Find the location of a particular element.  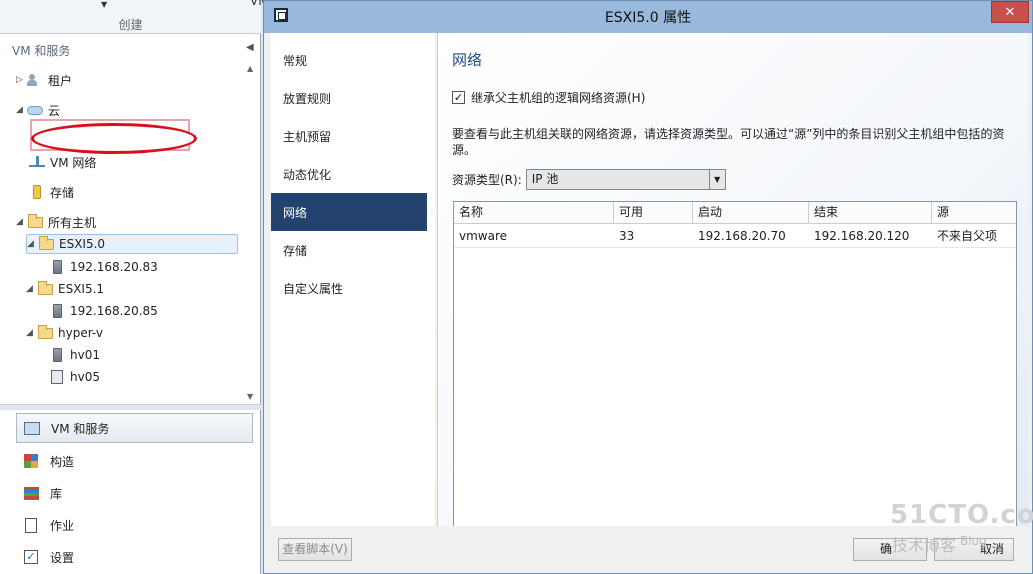

tree-item-hv01: hv01 is located at coordinates (74, 355).